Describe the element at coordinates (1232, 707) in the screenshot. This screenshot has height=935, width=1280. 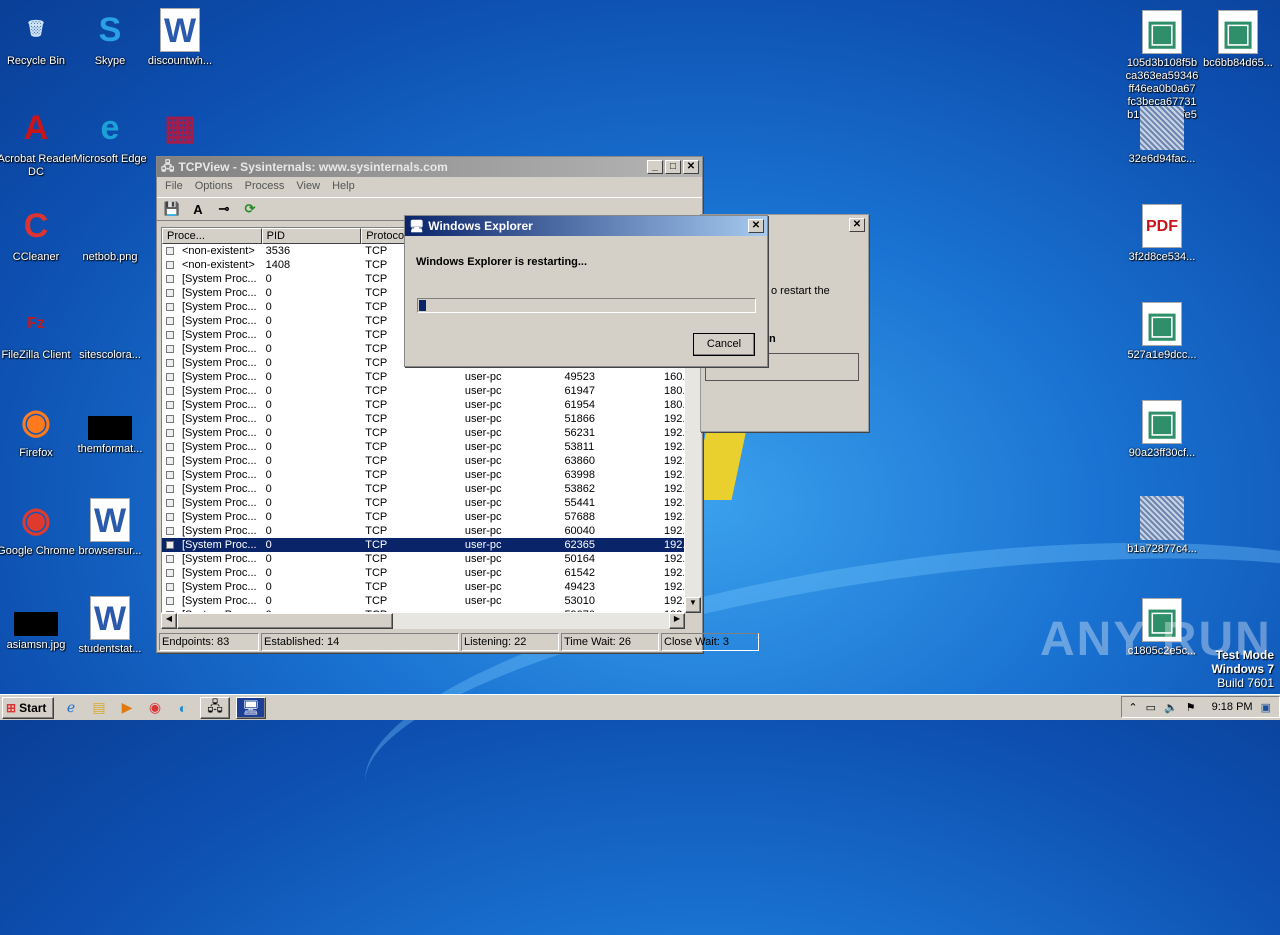
I see `clock: 9:18 PM` at that location.